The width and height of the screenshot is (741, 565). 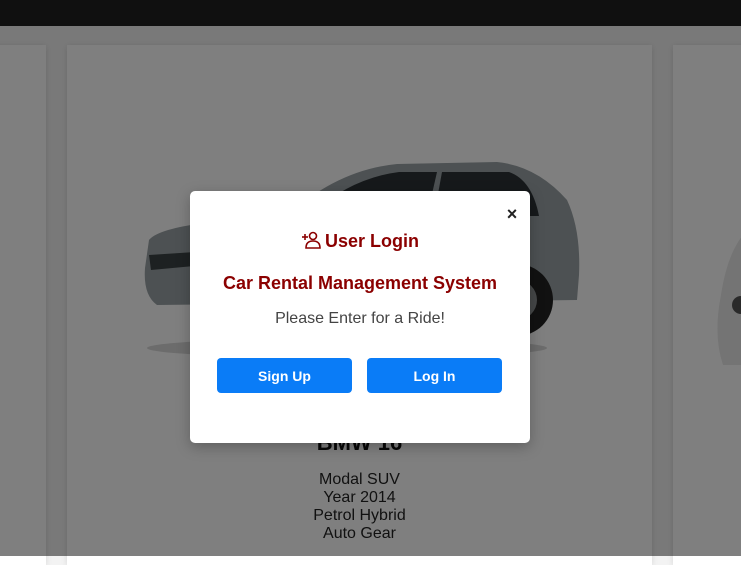 What do you see at coordinates (284, 375) in the screenshot?
I see `signup-button: Sign Up` at bounding box center [284, 375].